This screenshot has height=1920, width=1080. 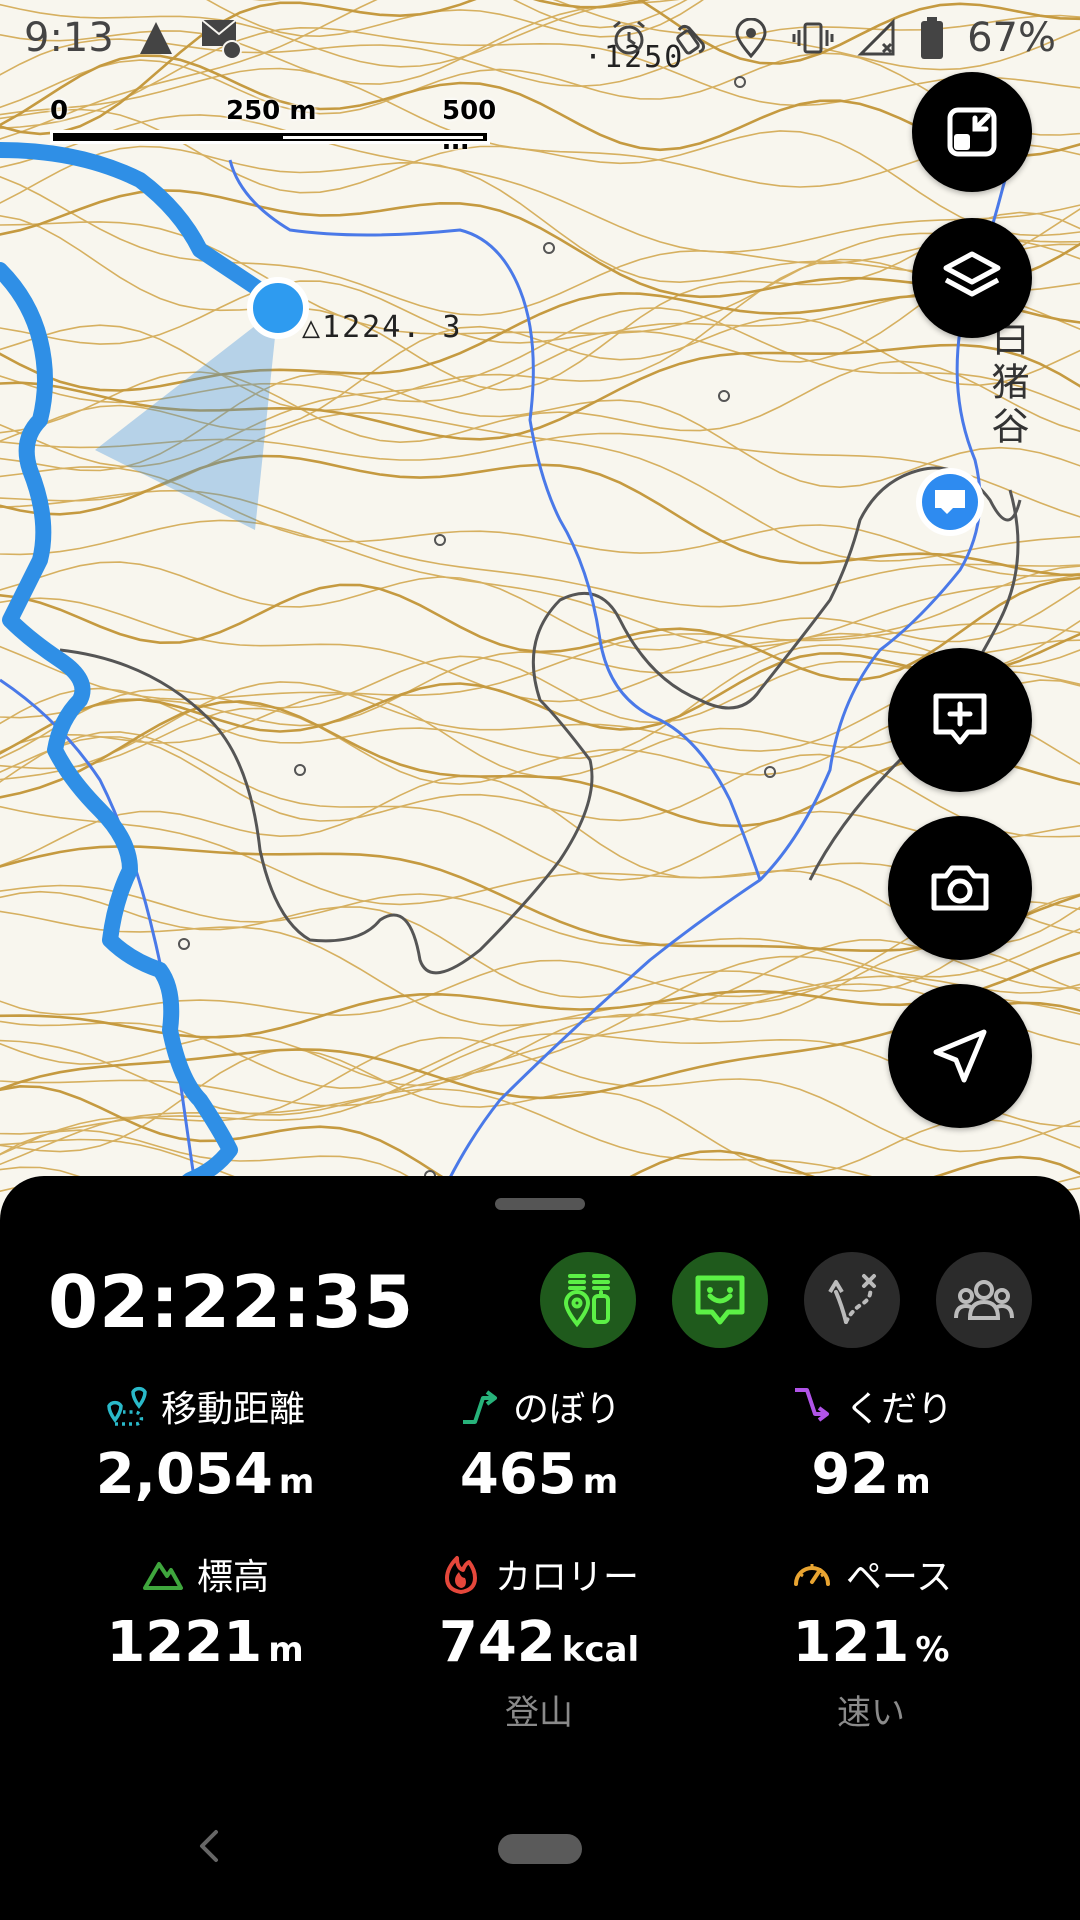 I want to click on group-icon, so click(x=984, y=1300).